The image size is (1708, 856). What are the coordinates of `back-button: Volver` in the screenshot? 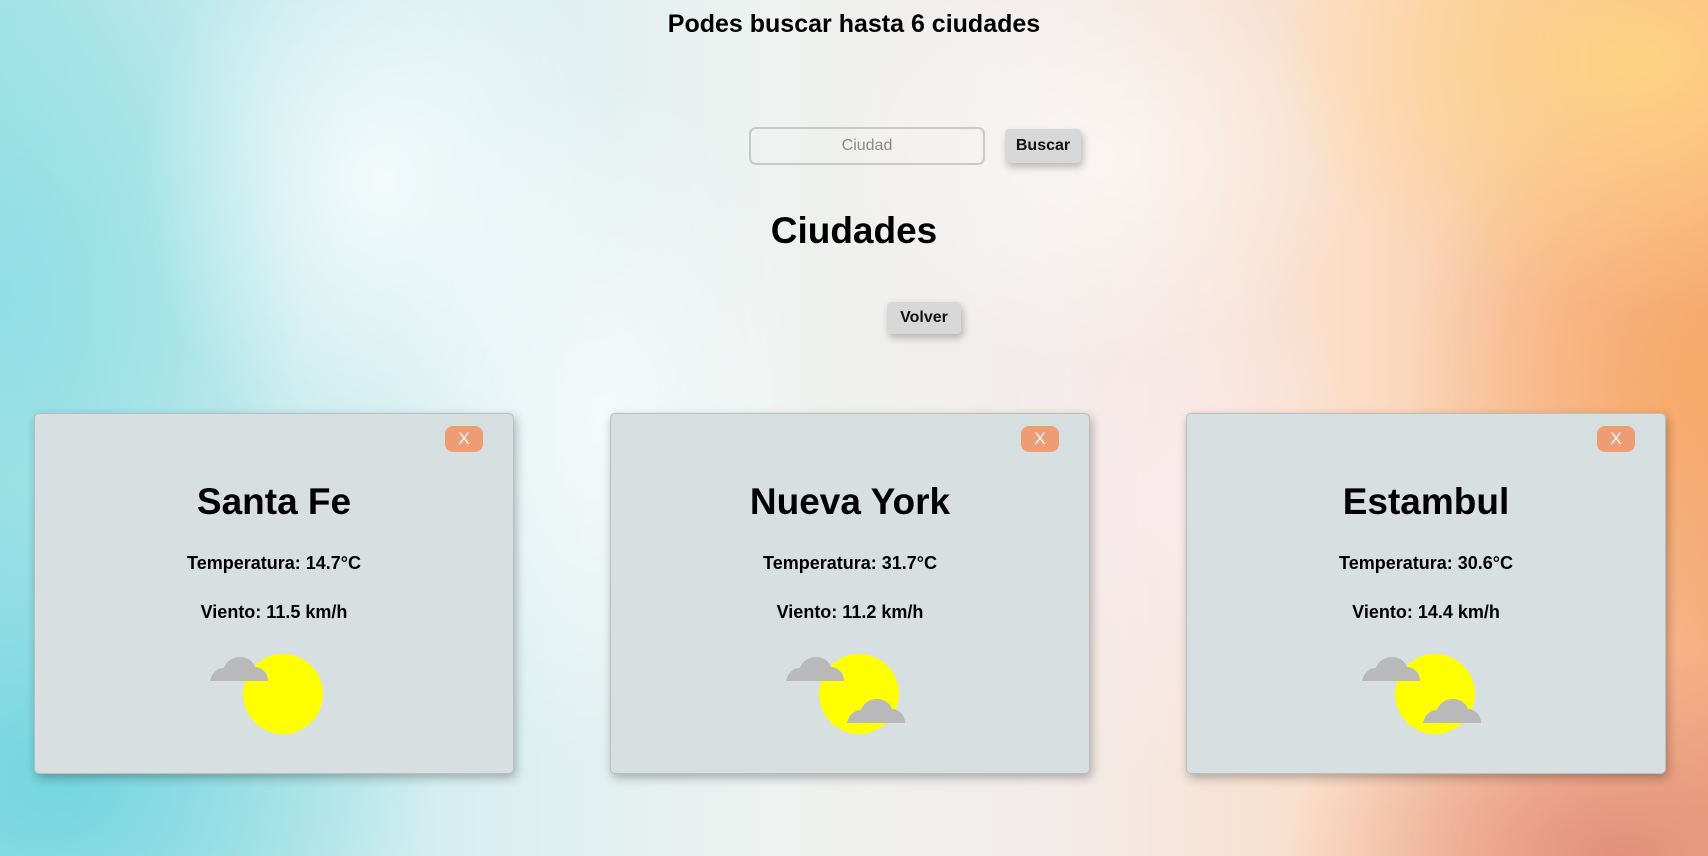 It's located at (924, 318).